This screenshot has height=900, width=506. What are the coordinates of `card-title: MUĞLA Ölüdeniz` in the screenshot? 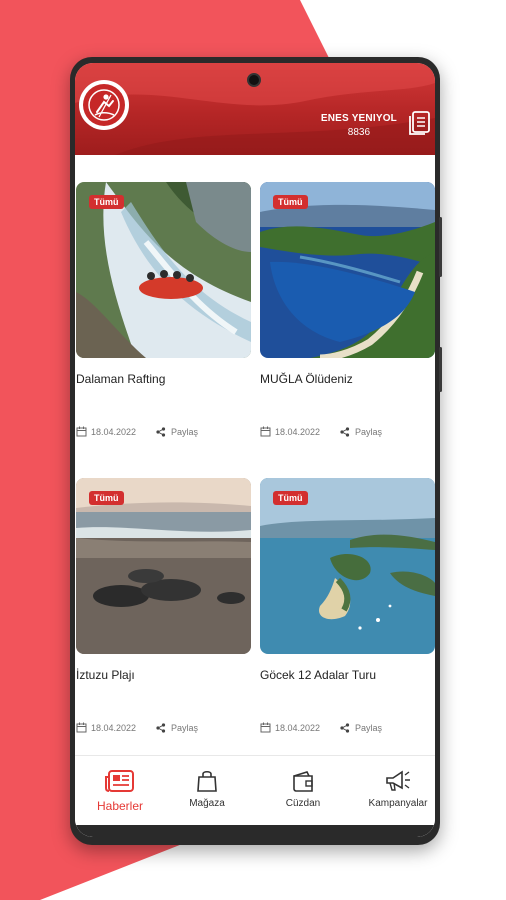 It's located at (306, 379).